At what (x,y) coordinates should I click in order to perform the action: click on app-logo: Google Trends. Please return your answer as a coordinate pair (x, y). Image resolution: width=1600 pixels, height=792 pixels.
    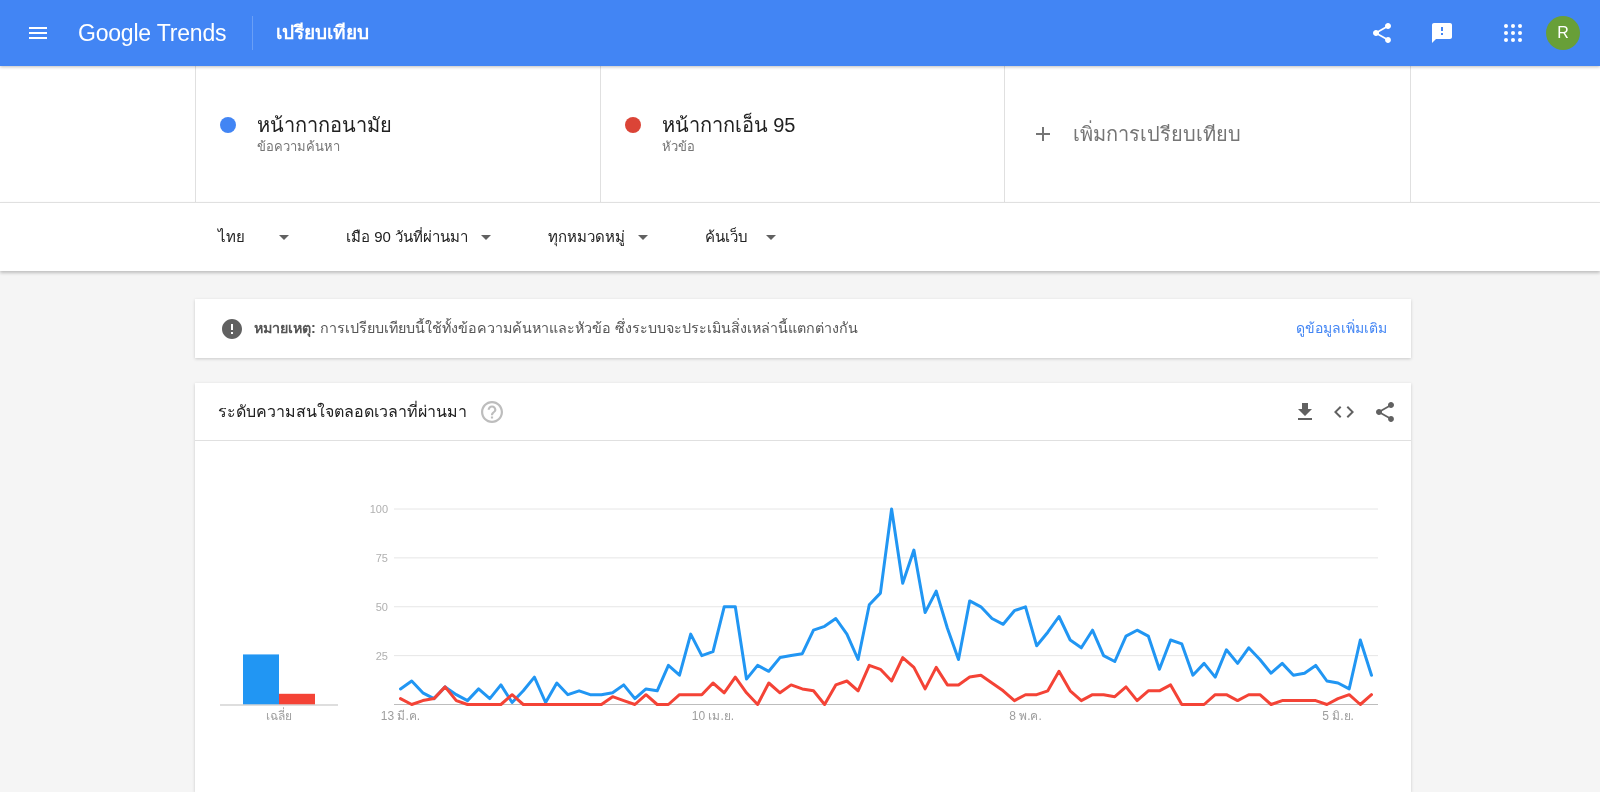
    Looking at the image, I should click on (152, 33).